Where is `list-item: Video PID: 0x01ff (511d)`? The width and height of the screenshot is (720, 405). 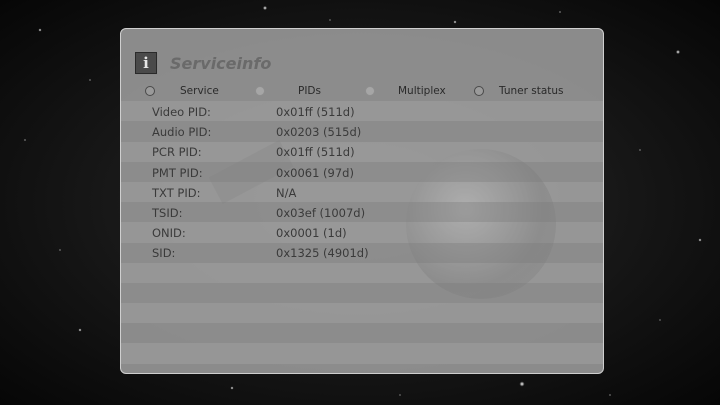
list-item: Video PID: 0x01ff (511d) is located at coordinates (362, 112).